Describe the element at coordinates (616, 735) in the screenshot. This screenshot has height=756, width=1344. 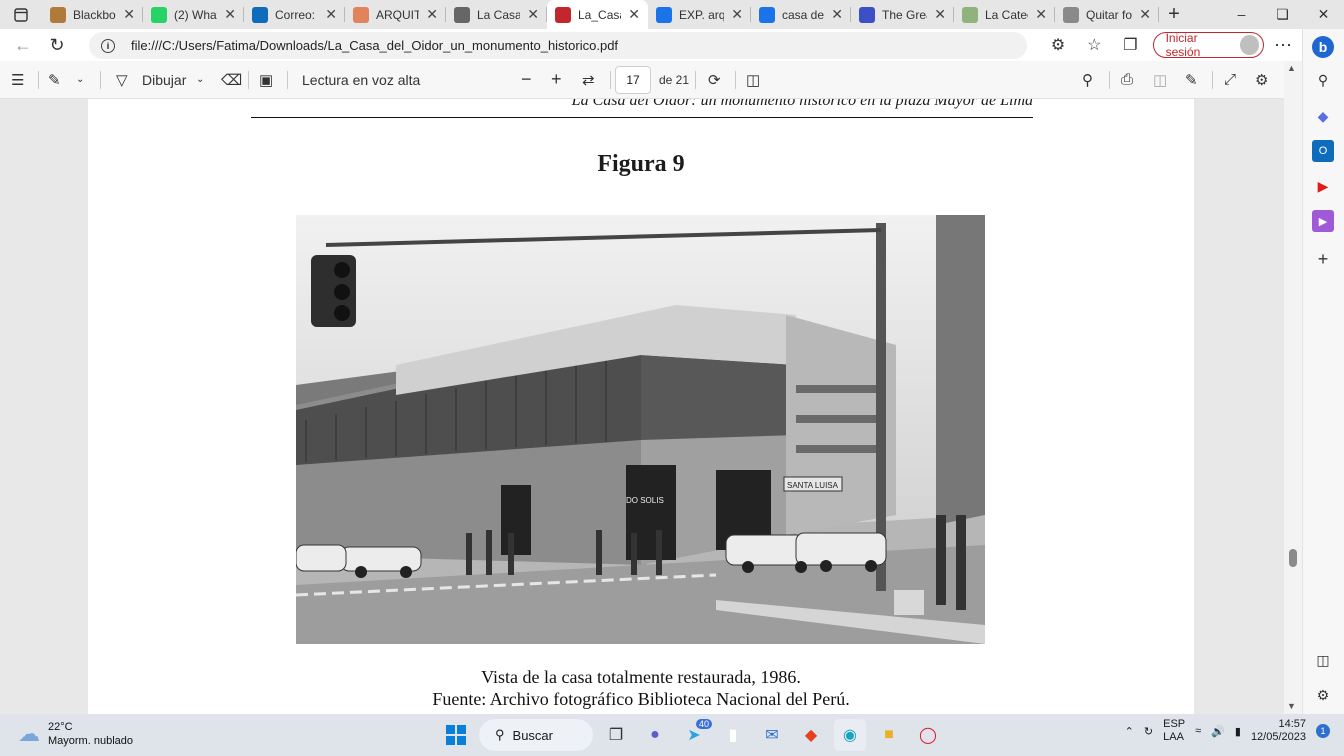
I see `task-view-icon: ❐` at that location.